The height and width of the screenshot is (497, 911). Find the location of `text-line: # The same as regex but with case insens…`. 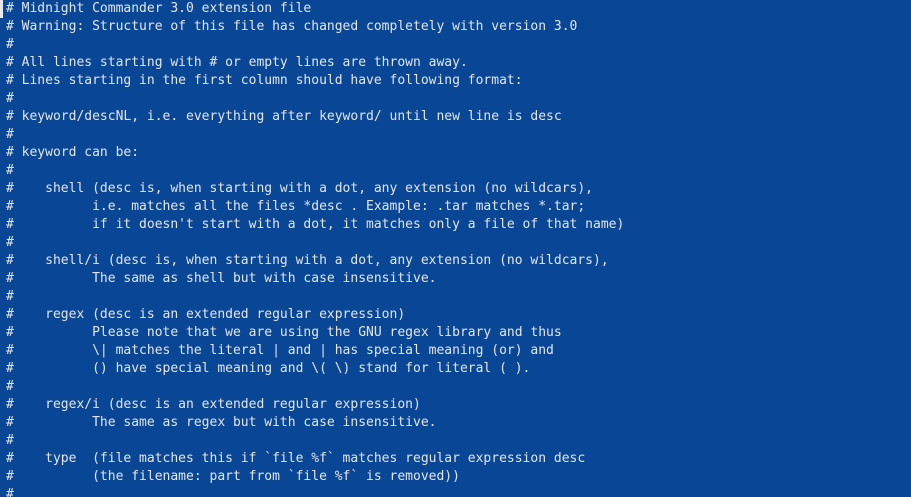

text-line: # The same as regex but with case insens… is located at coordinates (221, 422).